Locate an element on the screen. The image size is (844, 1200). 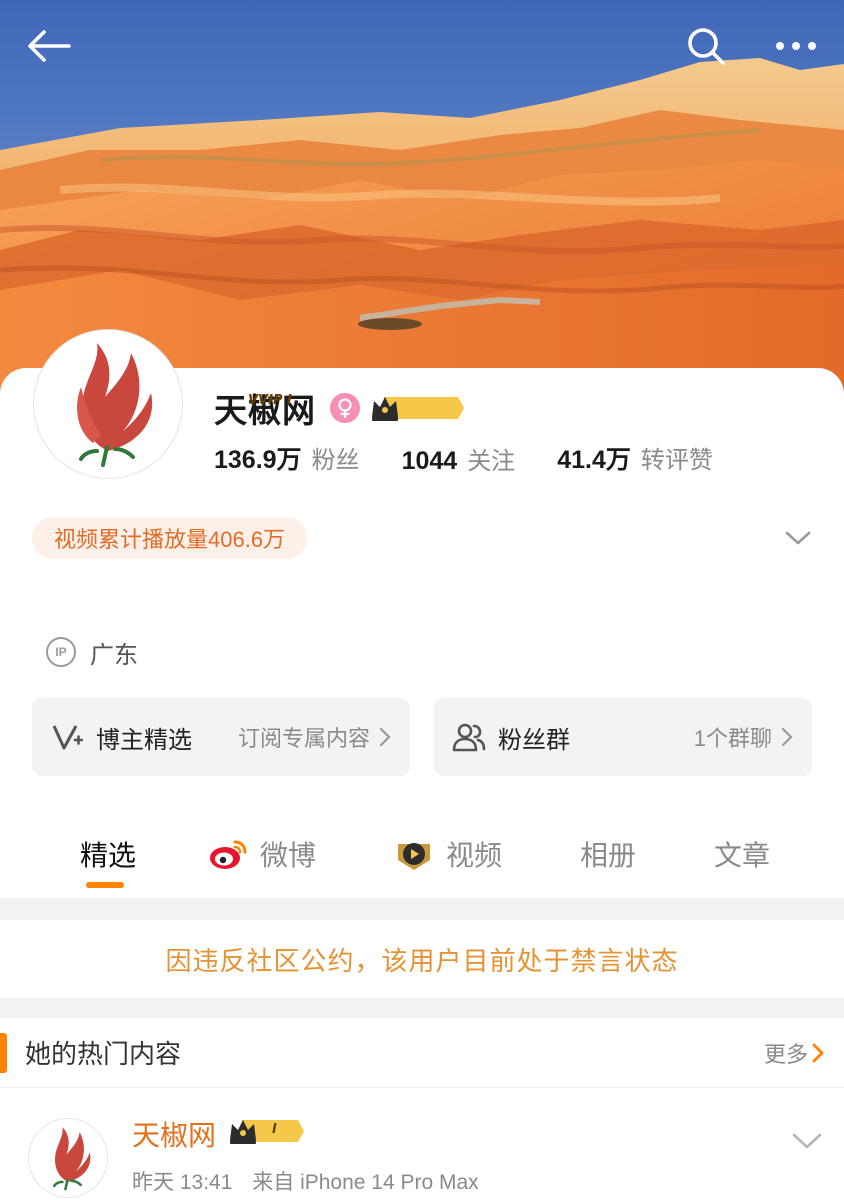
tab-album: 相册 is located at coordinates (608, 854).